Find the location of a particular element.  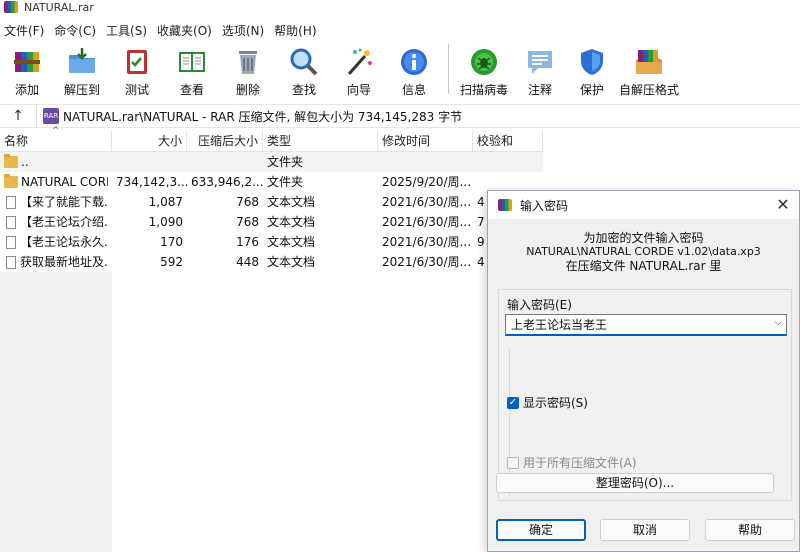

sort-ascending-icon: ^ is located at coordinates (56, 131).